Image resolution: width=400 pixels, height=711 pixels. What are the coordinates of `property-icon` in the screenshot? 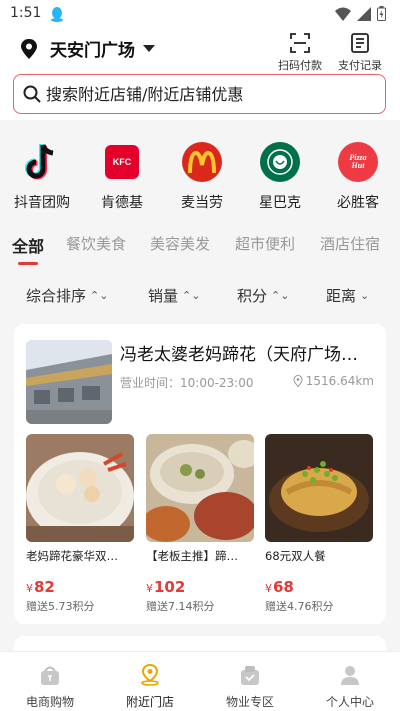 It's located at (250, 675).